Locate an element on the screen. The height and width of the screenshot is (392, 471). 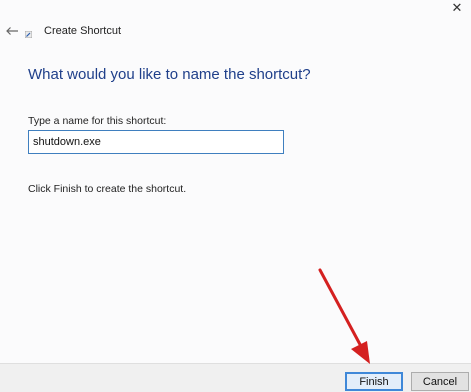
finish-instruction: Click Finish to create the shortcut. is located at coordinates (107, 189).